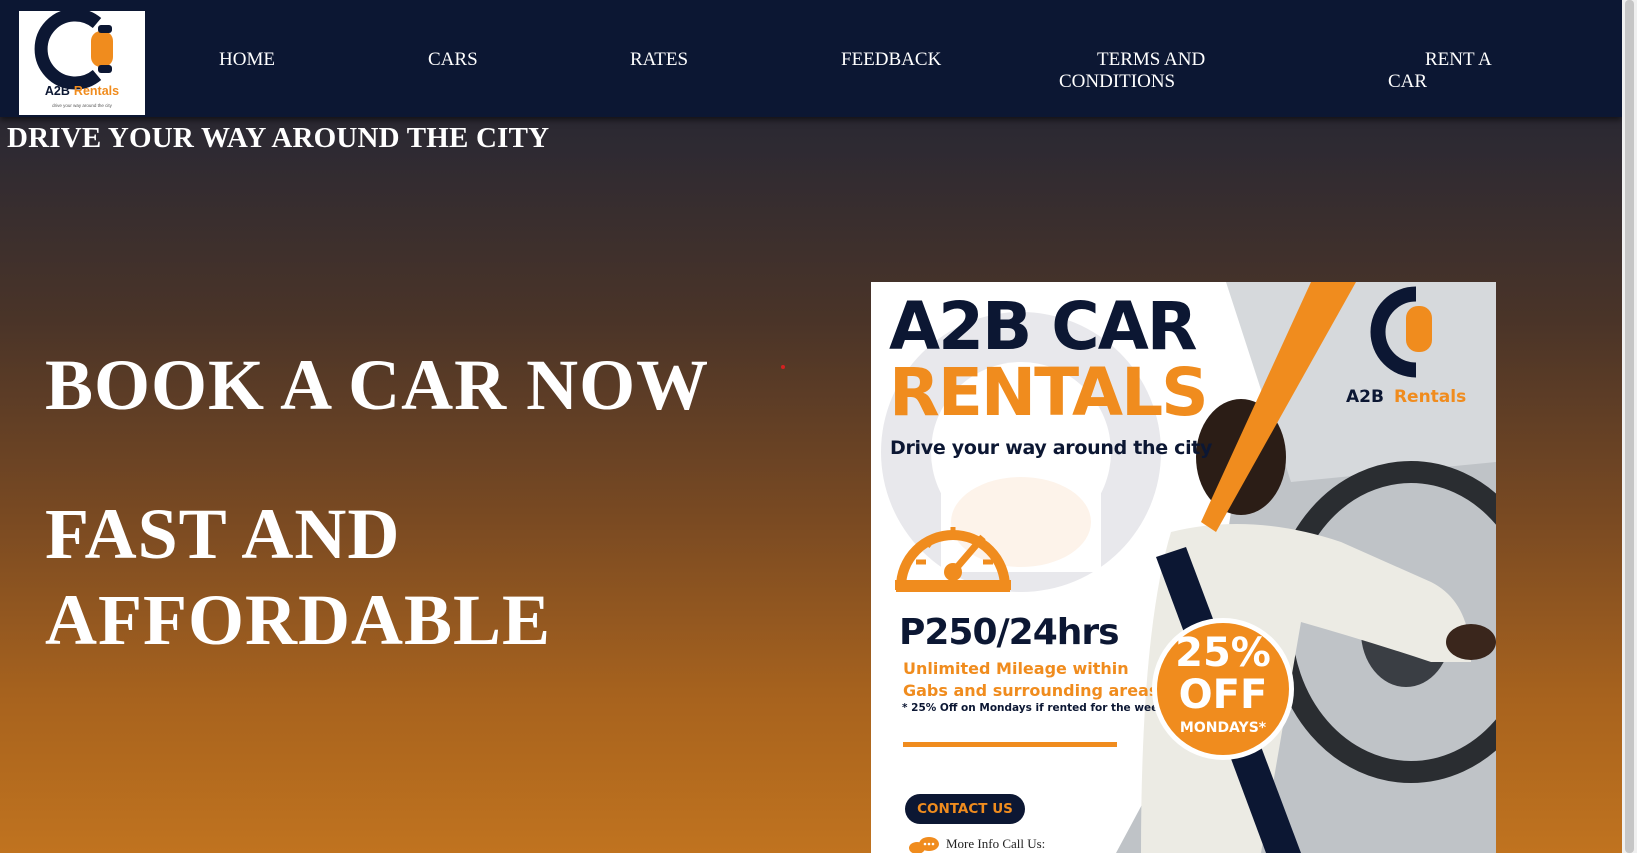 The image size is (1637, 853). I want to click on poster-mileage-line2: Gabs and surrounding areas, so click(1031, 690).